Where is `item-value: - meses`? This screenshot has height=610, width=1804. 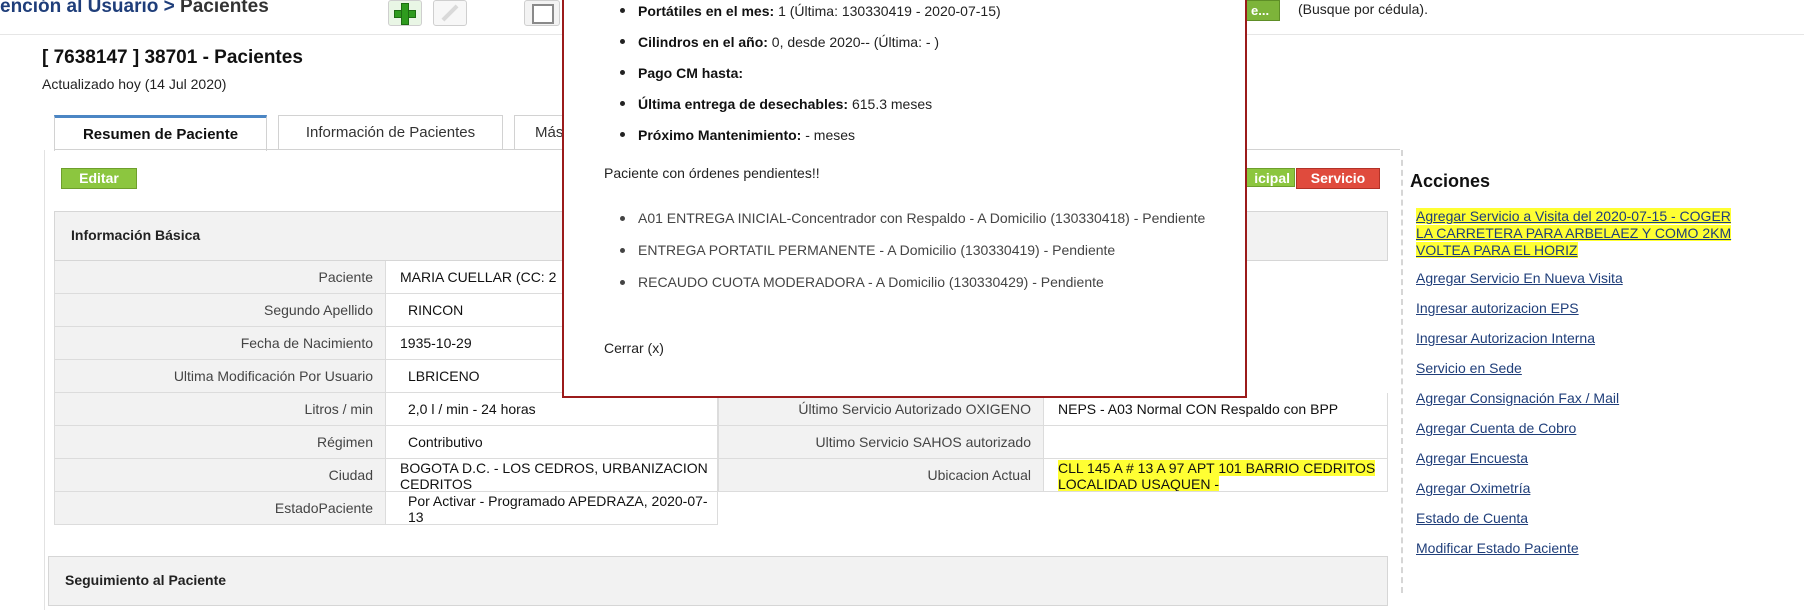
item-value: - meses is located at coordinates (830, 135).